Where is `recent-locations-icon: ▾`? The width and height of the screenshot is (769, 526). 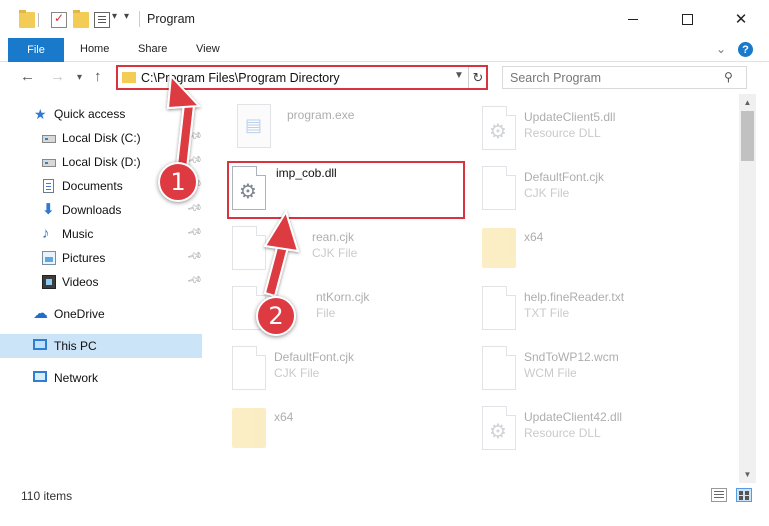 recent-locations-icon: ▾ is located at coordinates (79, 77).